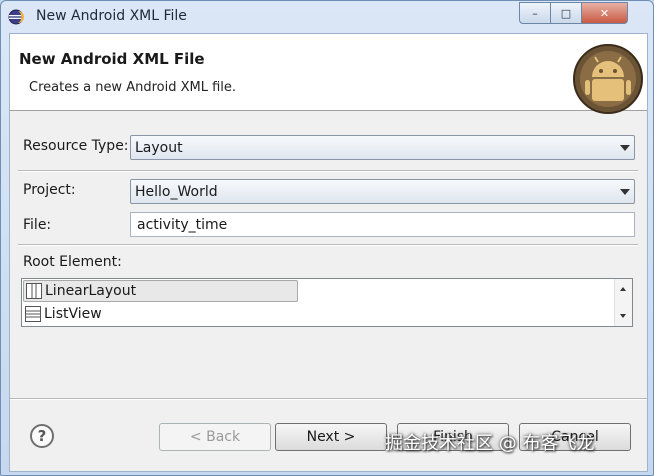 The width and height of the screenshot is (654, 476). Describe the element at coordinates (159, 148) in the screenshot. I see `resource-type-value: Layout` at that location.